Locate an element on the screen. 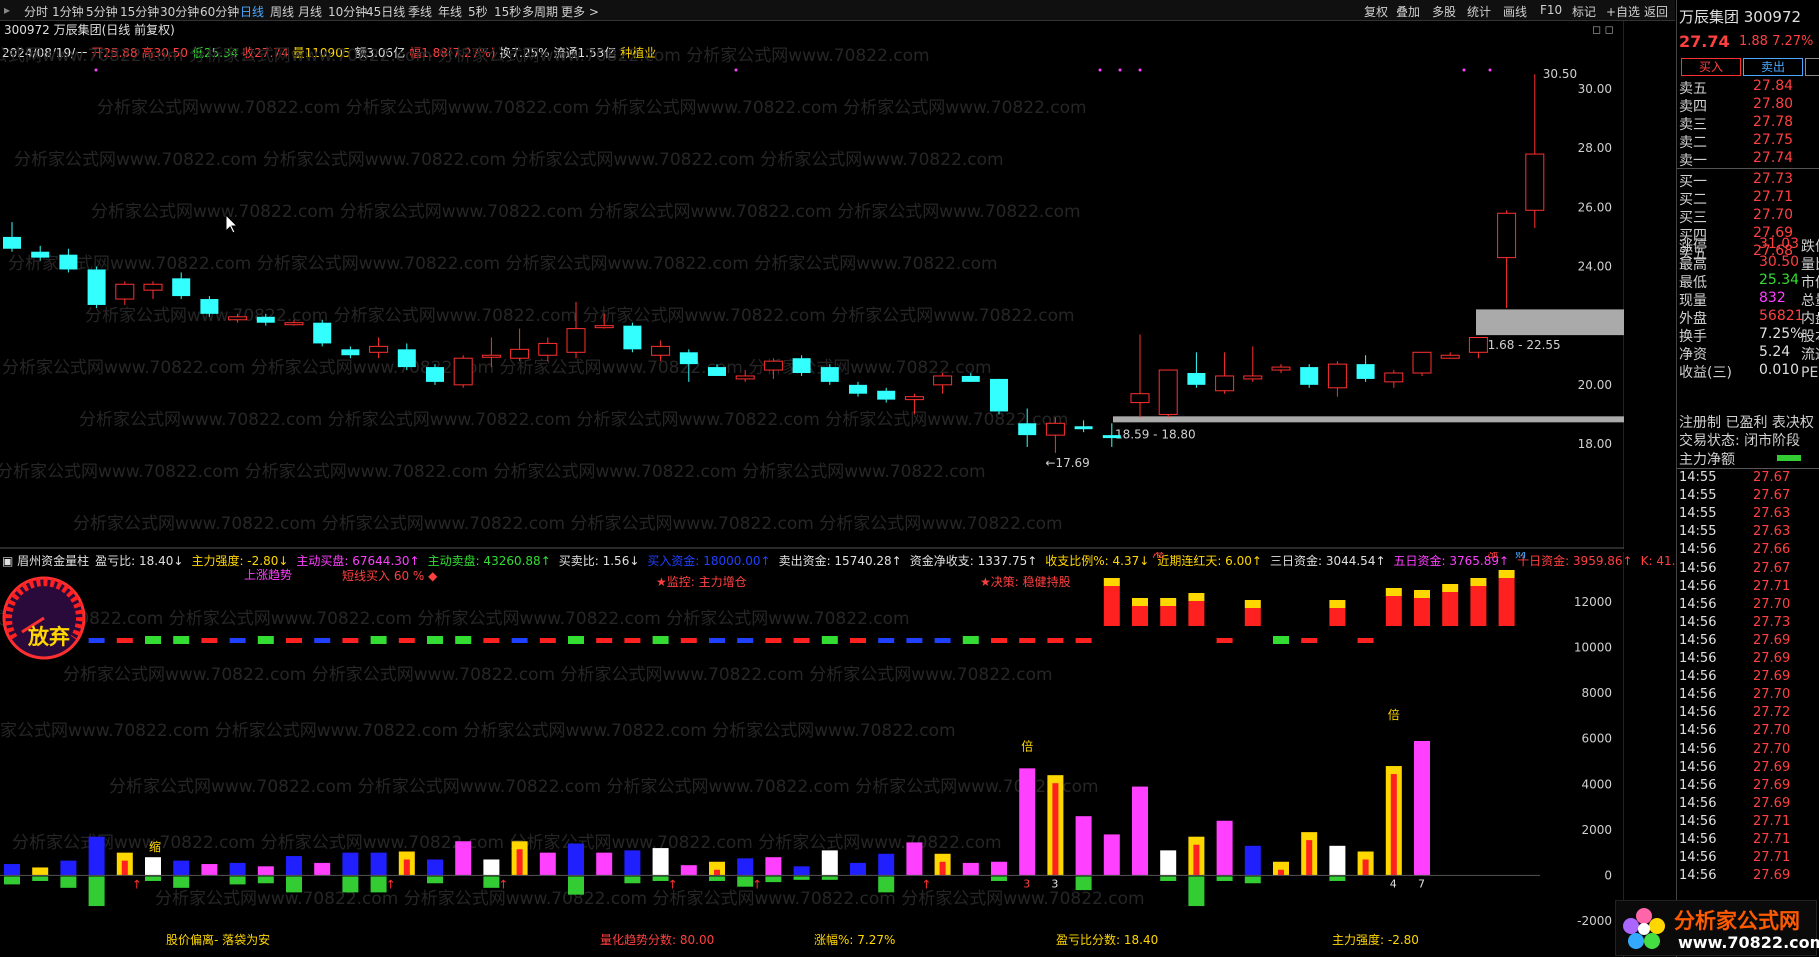  stat-label: 收益(三) is located at coordinates (1705, 373).